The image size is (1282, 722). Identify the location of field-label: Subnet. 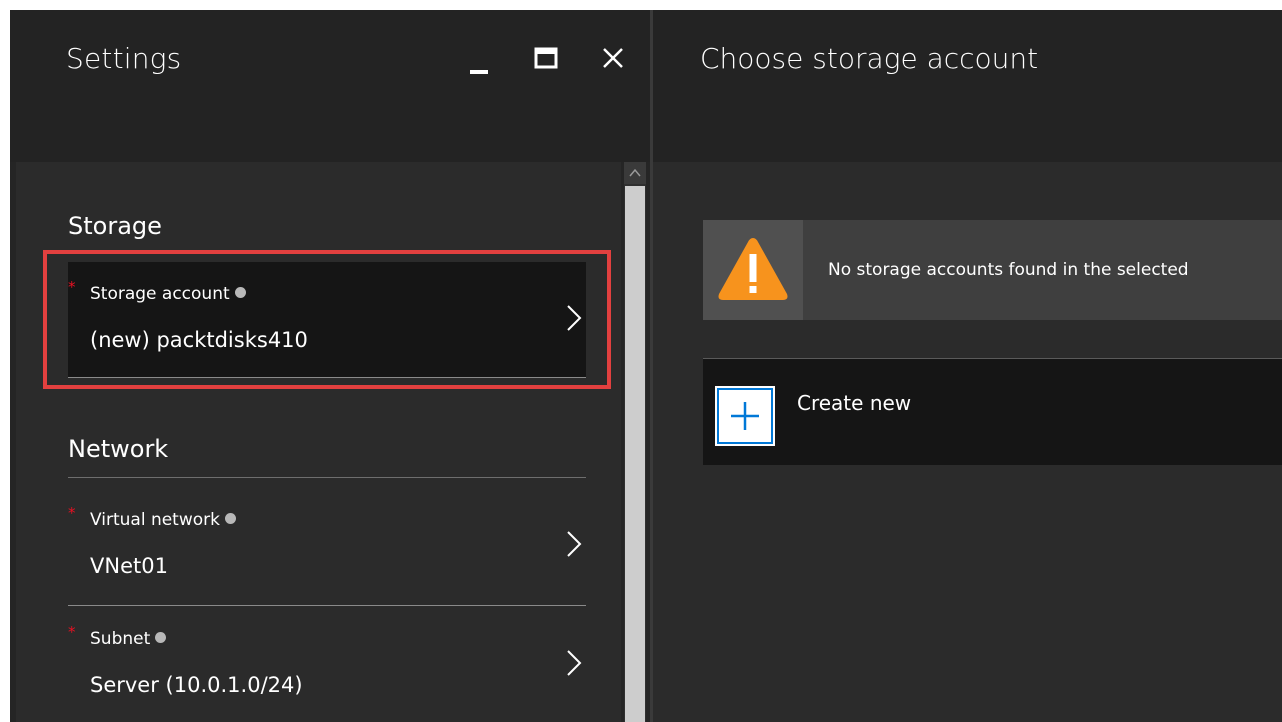
(128, 639).